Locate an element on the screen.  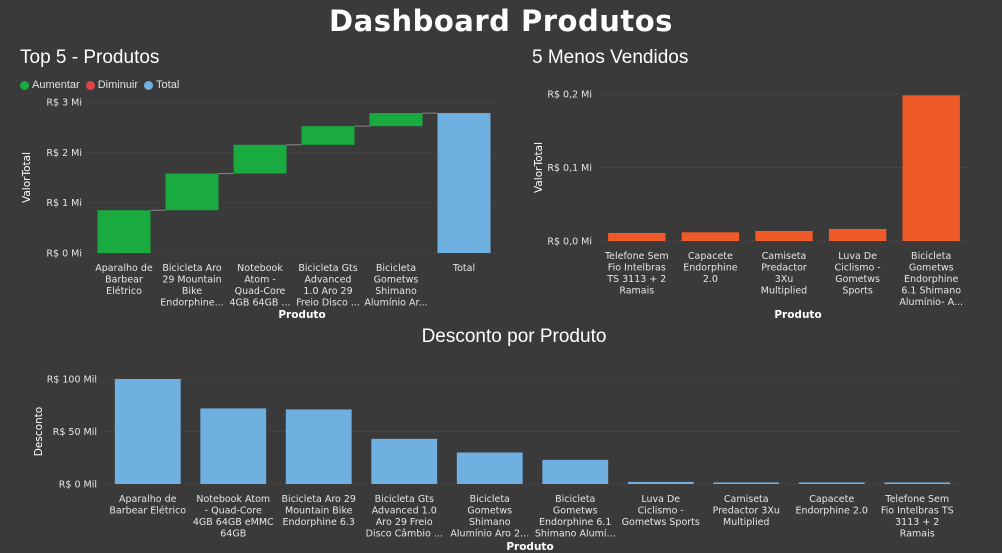
ytick-label: R$ 0,0 Mi is located at coordinates (569, 242).